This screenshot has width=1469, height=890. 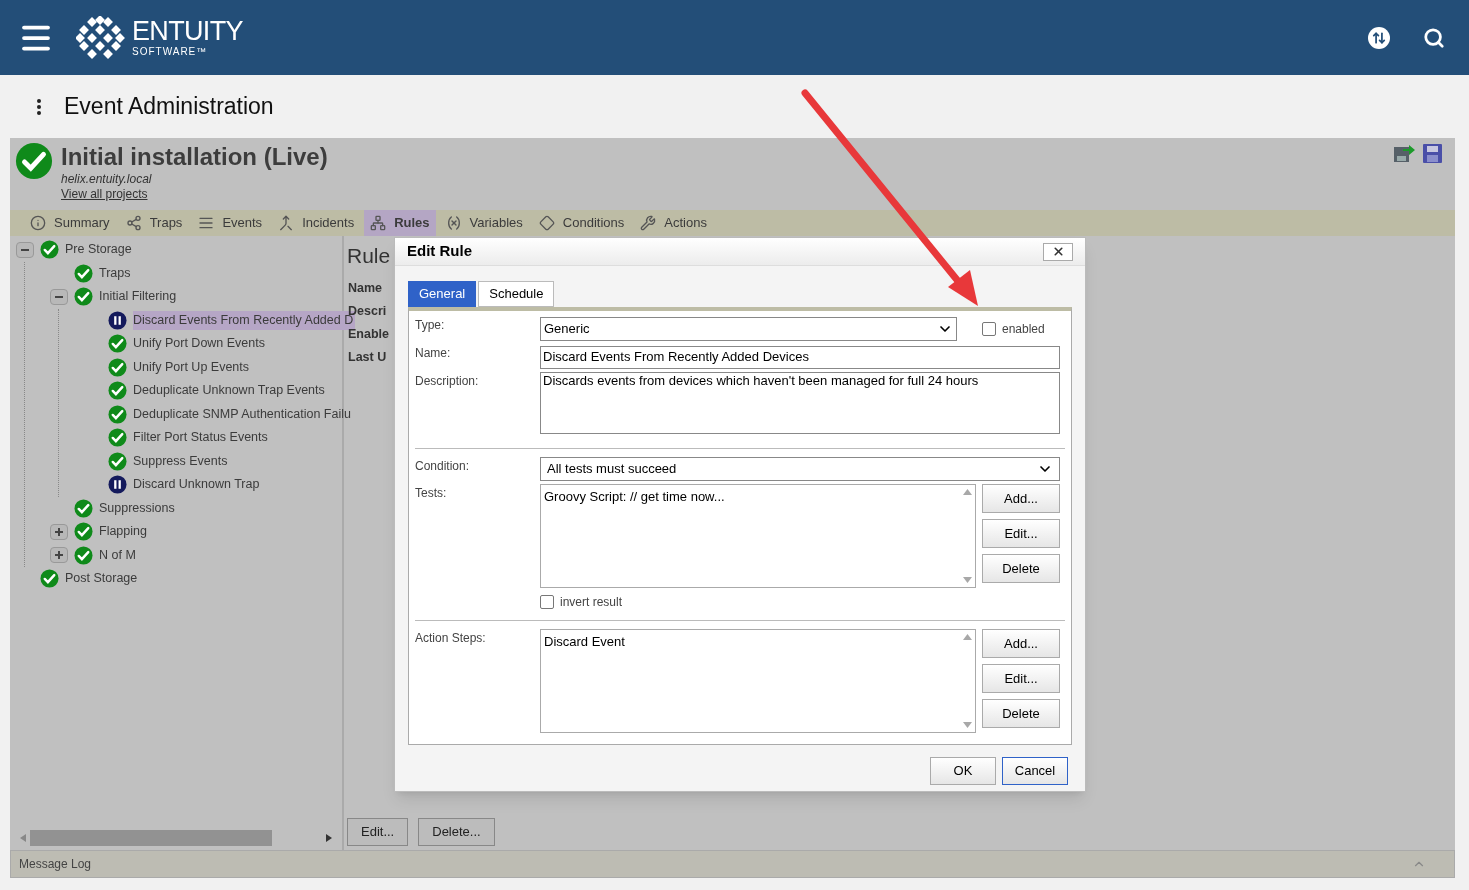 What do you see at coordinates (443, 466) in the screenshot?
I see `field-label: Condition:` at bounding box center [443, 466].